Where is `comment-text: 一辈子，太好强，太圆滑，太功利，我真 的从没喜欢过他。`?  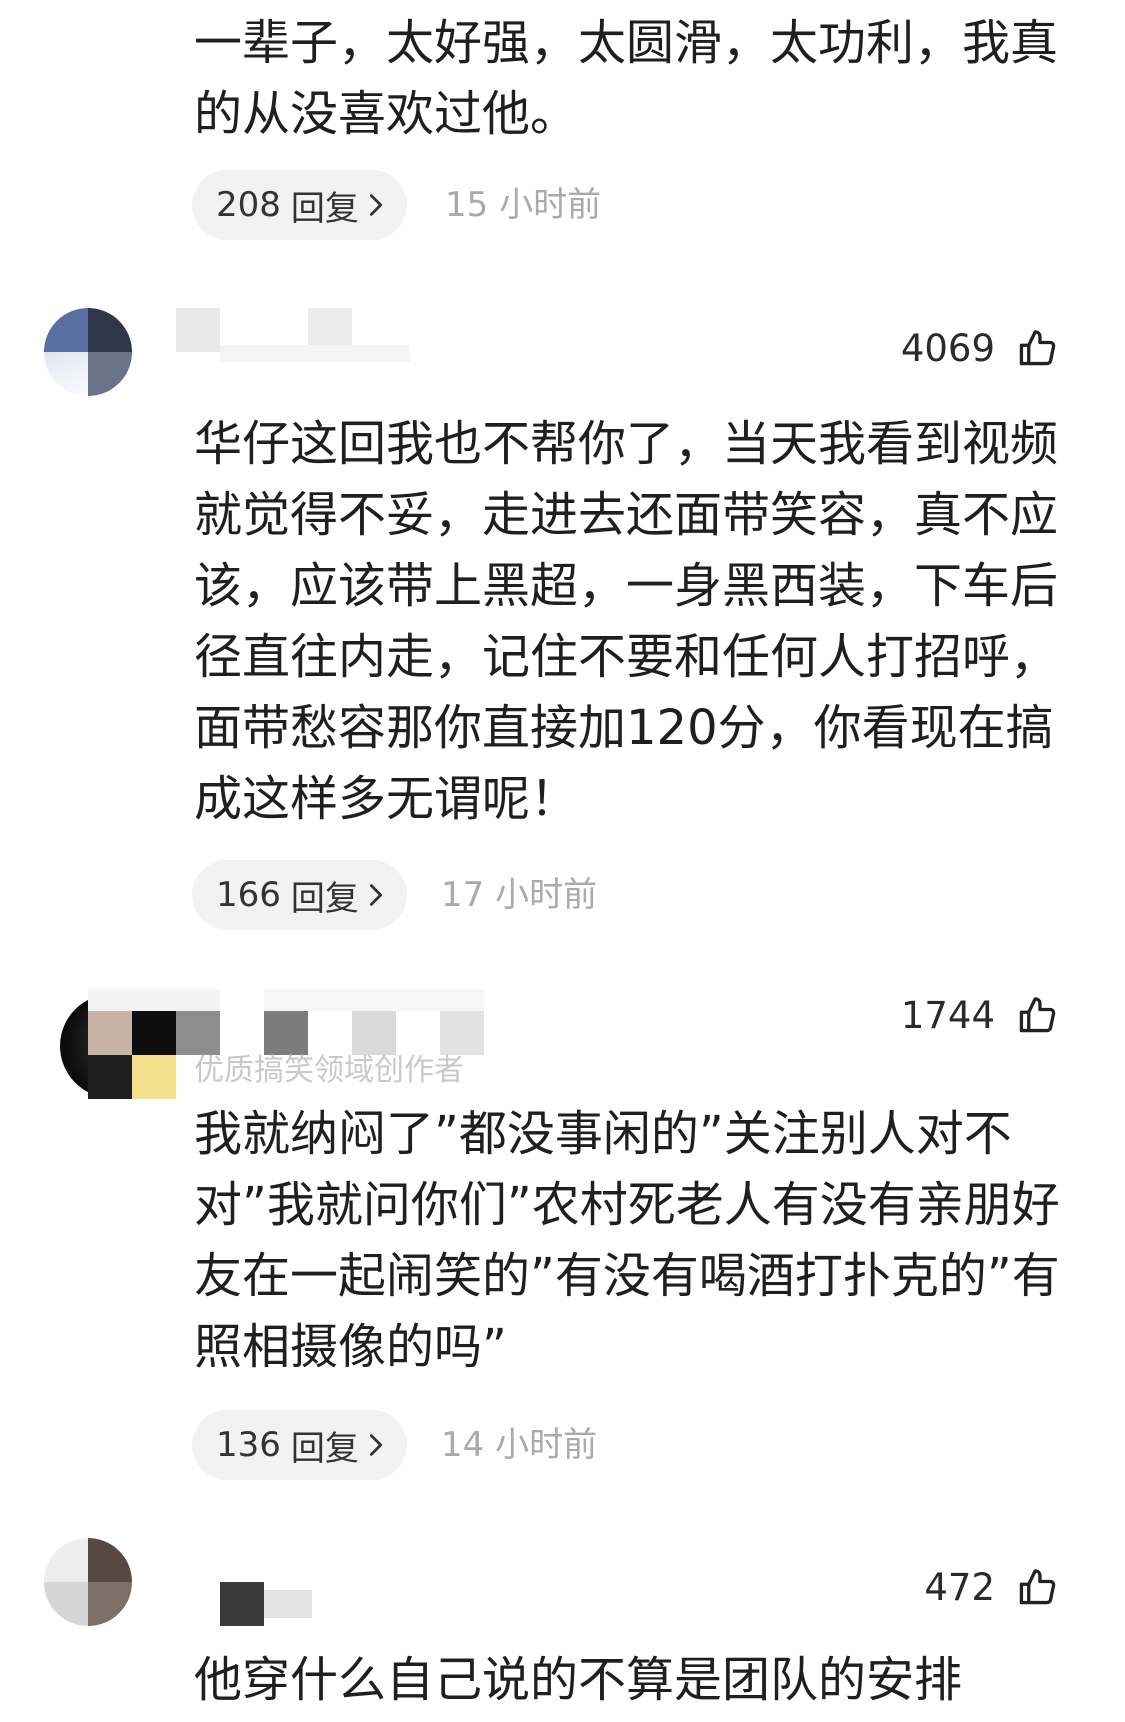
comment-text: 一辈子，太好强，太圆滑，太功利，我真 的从没喜欢过他。 is located at coordinates (626, 79).